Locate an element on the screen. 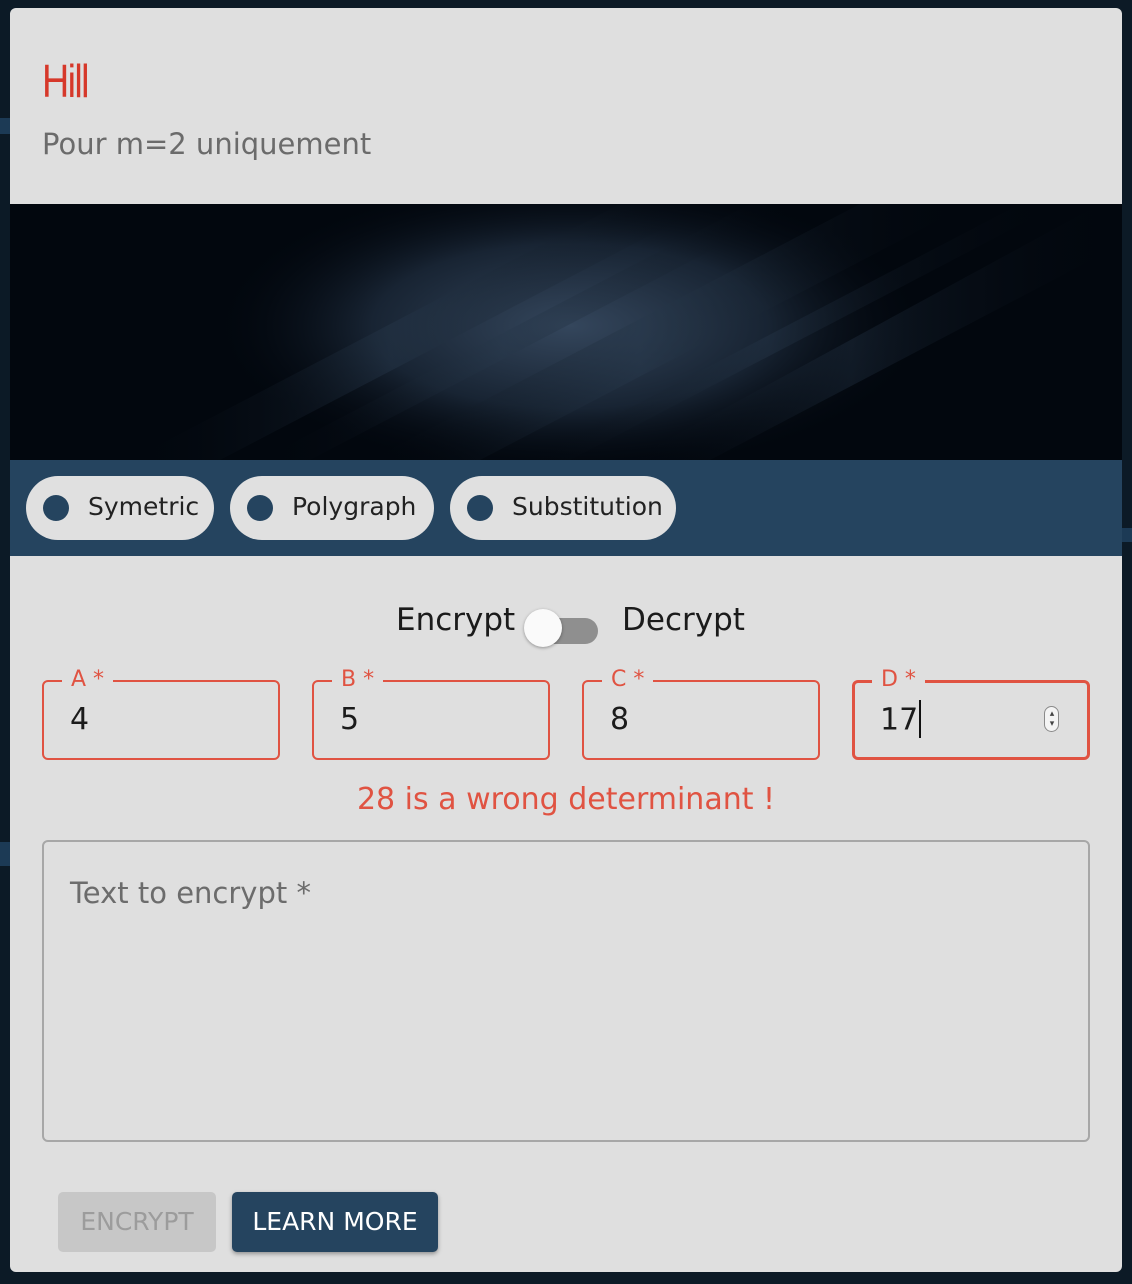 The width and height of the screenshot is (1132, 1284). field-label-b: B * is located at coordinates (358, 680).